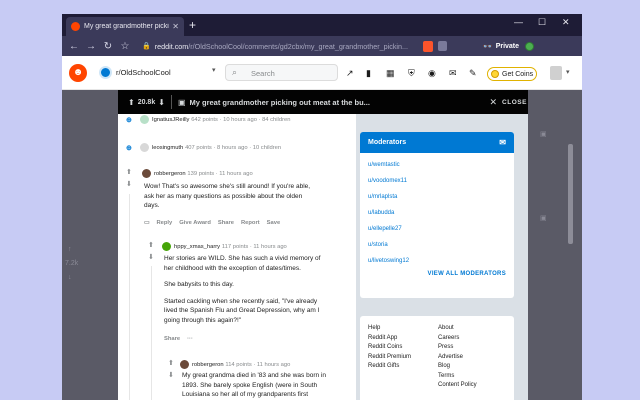 The width and height of the screenshot is (640, 400). Describe the element at coordinates (457, 348) in the screenshot. I see `footer-link: Press` at that location.